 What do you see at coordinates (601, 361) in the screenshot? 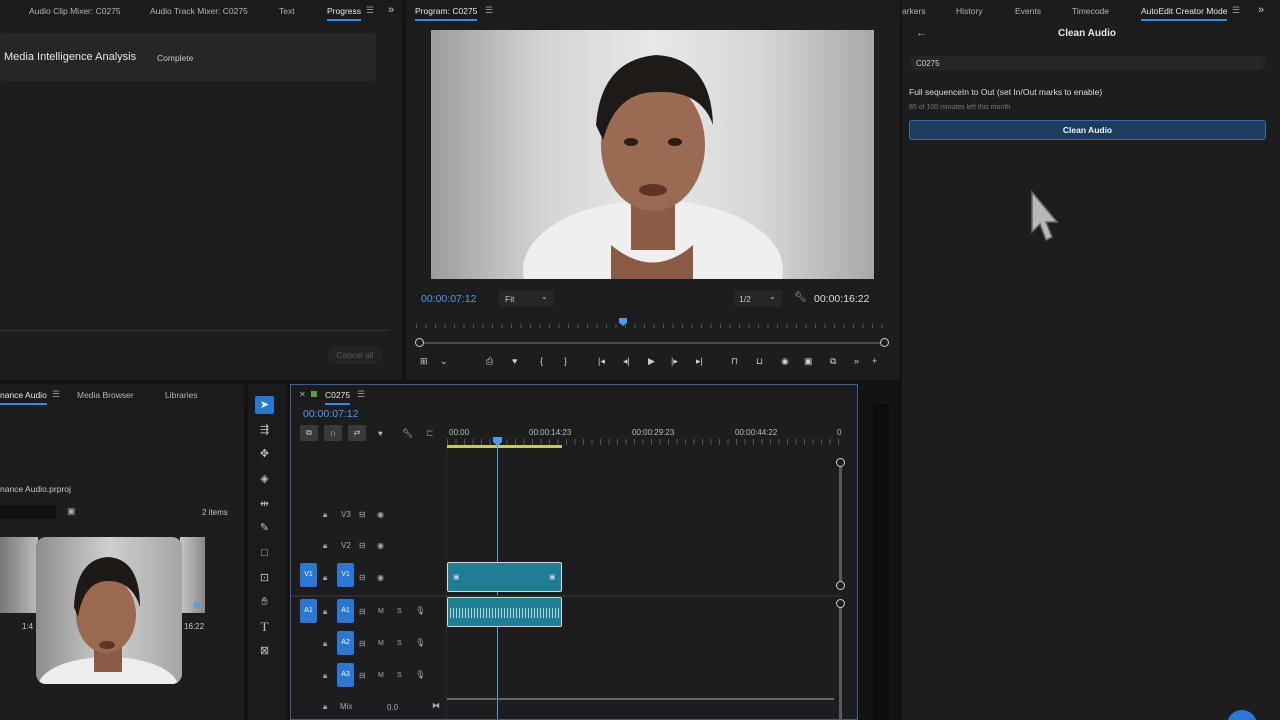
I see `go-to-in-icon: |◂` at bounding box center [601, 361].